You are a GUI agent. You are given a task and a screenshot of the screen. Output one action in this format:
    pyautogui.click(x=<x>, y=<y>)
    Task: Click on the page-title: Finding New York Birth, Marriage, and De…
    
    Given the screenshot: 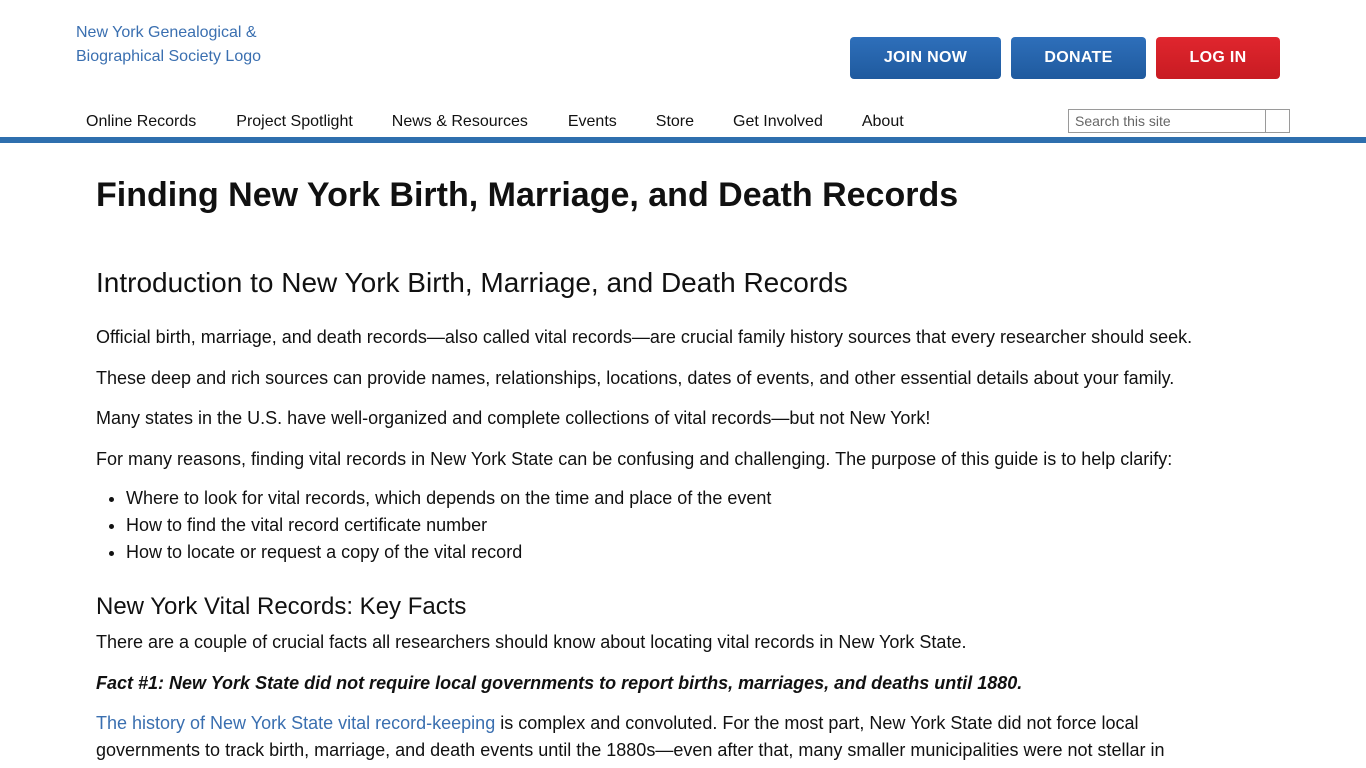 What is the action you would take?
    pyautogui.click(x=527, y=195)
    